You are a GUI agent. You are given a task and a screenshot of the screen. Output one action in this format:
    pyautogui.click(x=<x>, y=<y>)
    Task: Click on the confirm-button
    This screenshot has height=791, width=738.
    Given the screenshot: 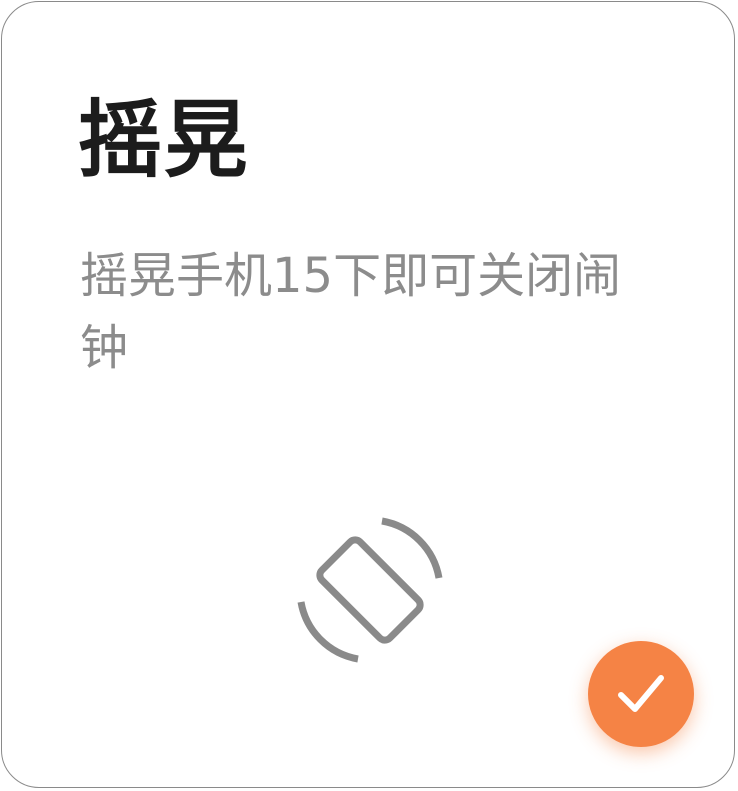 What is the action you would take?
    pyautogui.click(x=641, y=694)
    